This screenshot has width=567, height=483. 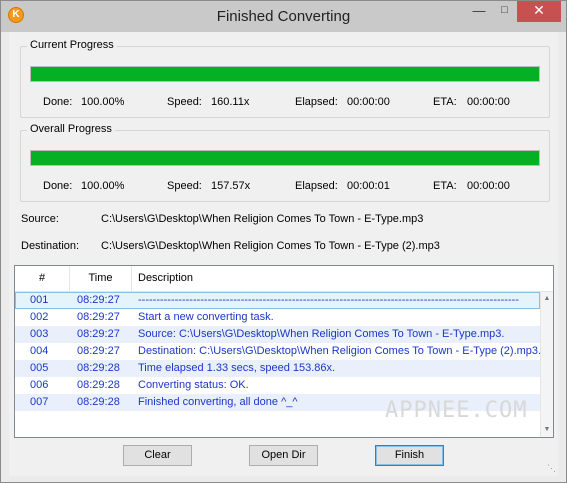 What do you see at coordinates (277, 317) in the screenshot?
I see `table-row: 002 08:29:27 Start a new converting task.` at bounding box center [277, 317].